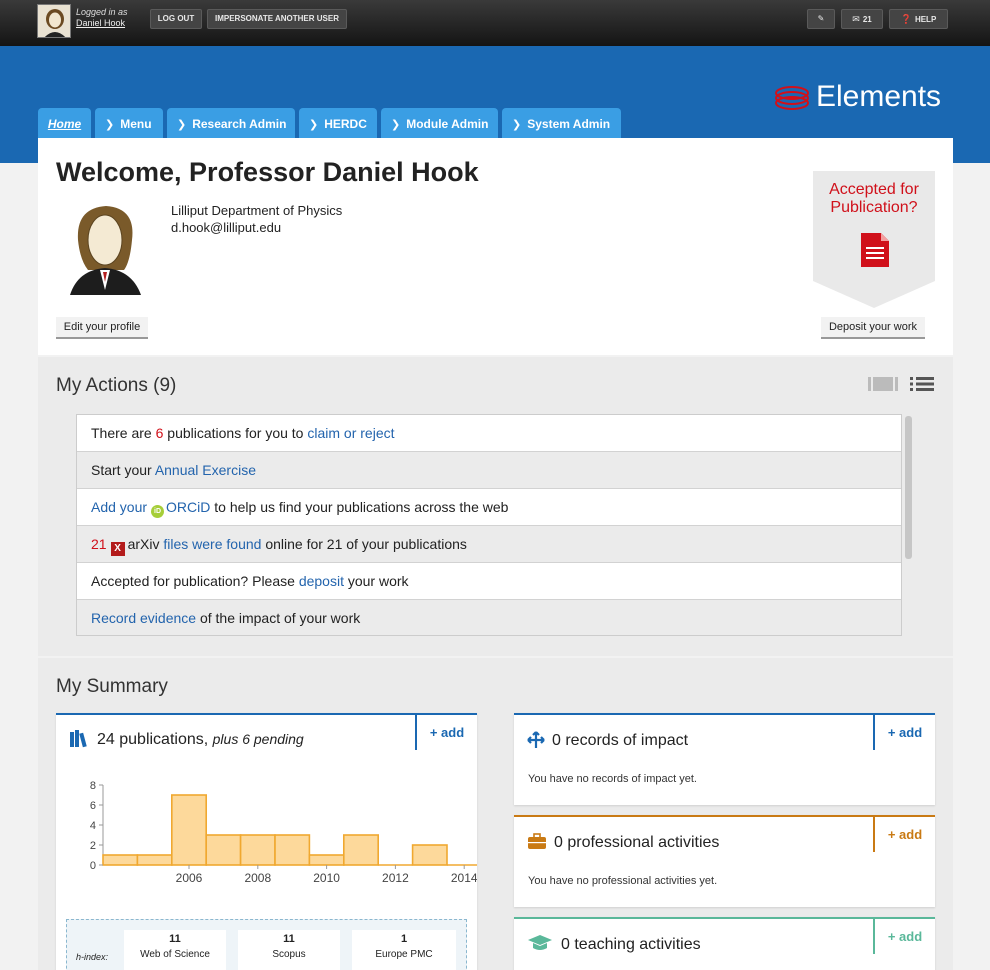 This screenshot has width=990, height=970. I want to click on h-index-label: h-index:, so click(92, 957).